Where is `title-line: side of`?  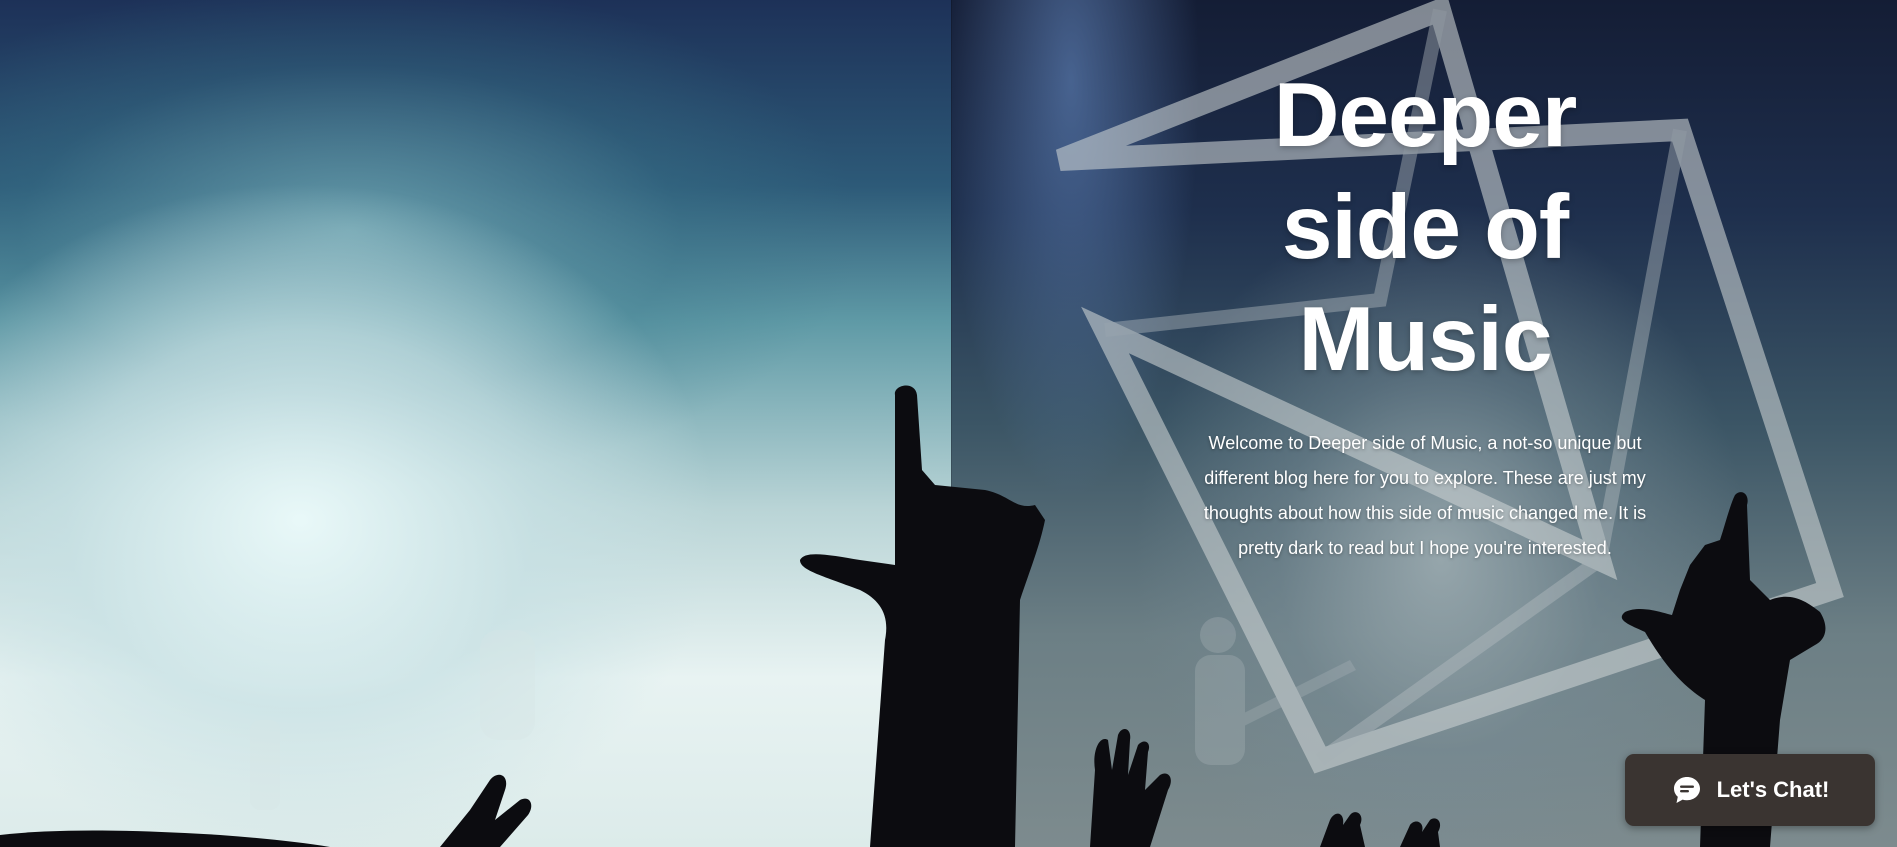
title-line: side of is located at coordinates (1425, 227).